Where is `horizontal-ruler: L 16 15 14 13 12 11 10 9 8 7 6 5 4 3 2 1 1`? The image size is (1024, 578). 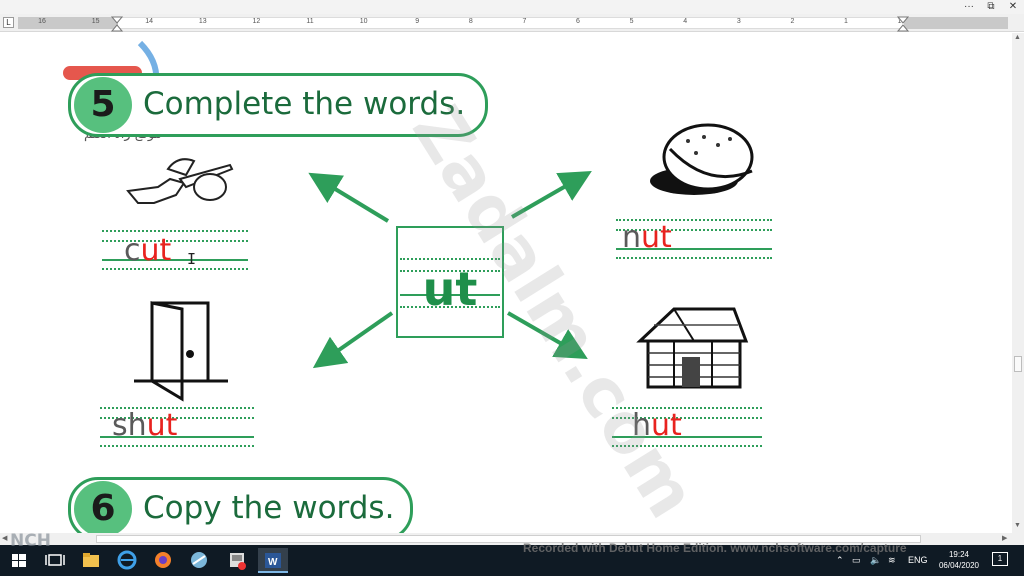 horizontal-ruler: L 16 15 14 13 12 11 10 9 8 7 6 5 4 3 2 1 1 is located at coordinates (512, 23).